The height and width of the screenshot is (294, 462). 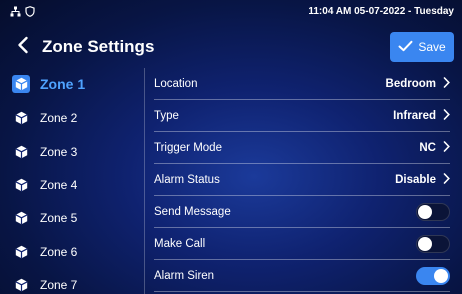 I want to click on sidebar-item-zone-3: Zone 3, so click(x=76, y=152).